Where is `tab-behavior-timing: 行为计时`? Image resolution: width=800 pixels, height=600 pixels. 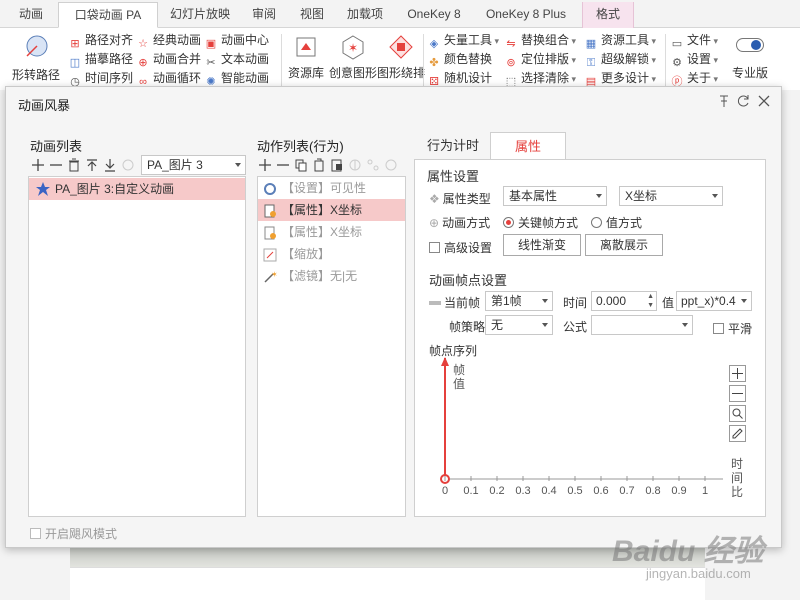 tab-behavior-timing: 行为计时 is located at coordinates (453, 146).